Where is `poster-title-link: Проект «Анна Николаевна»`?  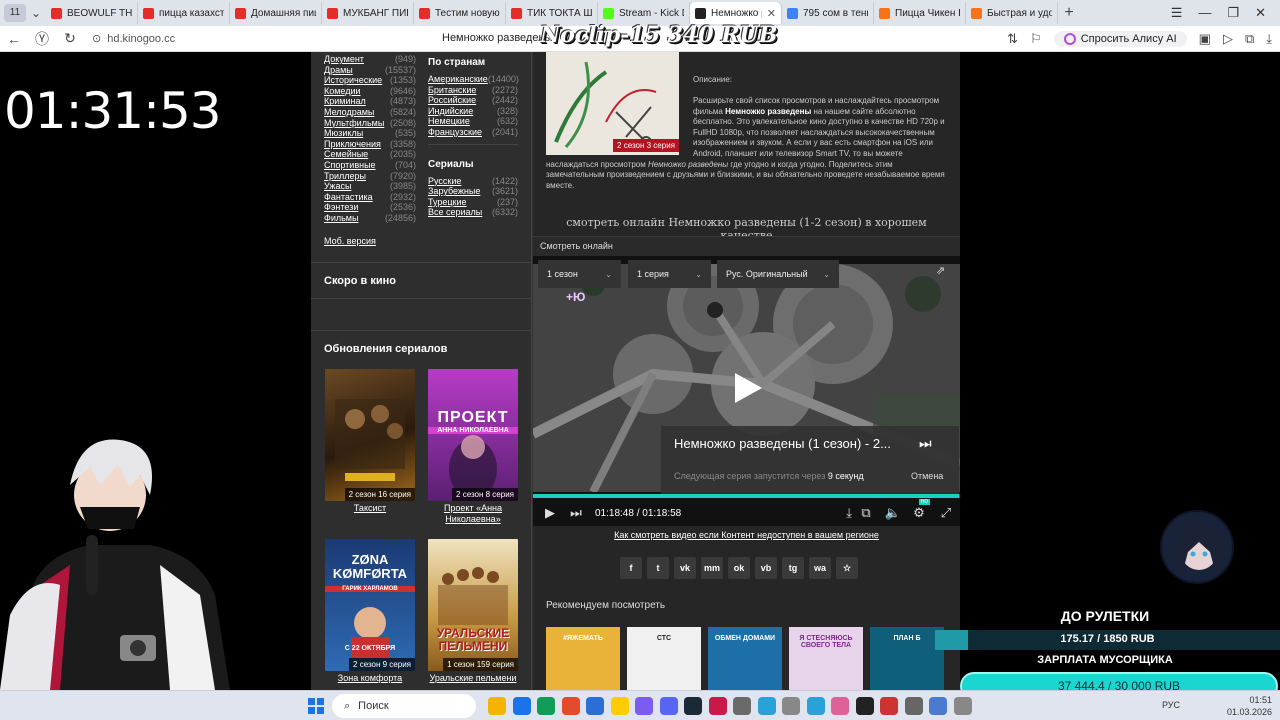 poster-title-link: Проект «Анна Николаевна» is located at coordinates (473, 514).